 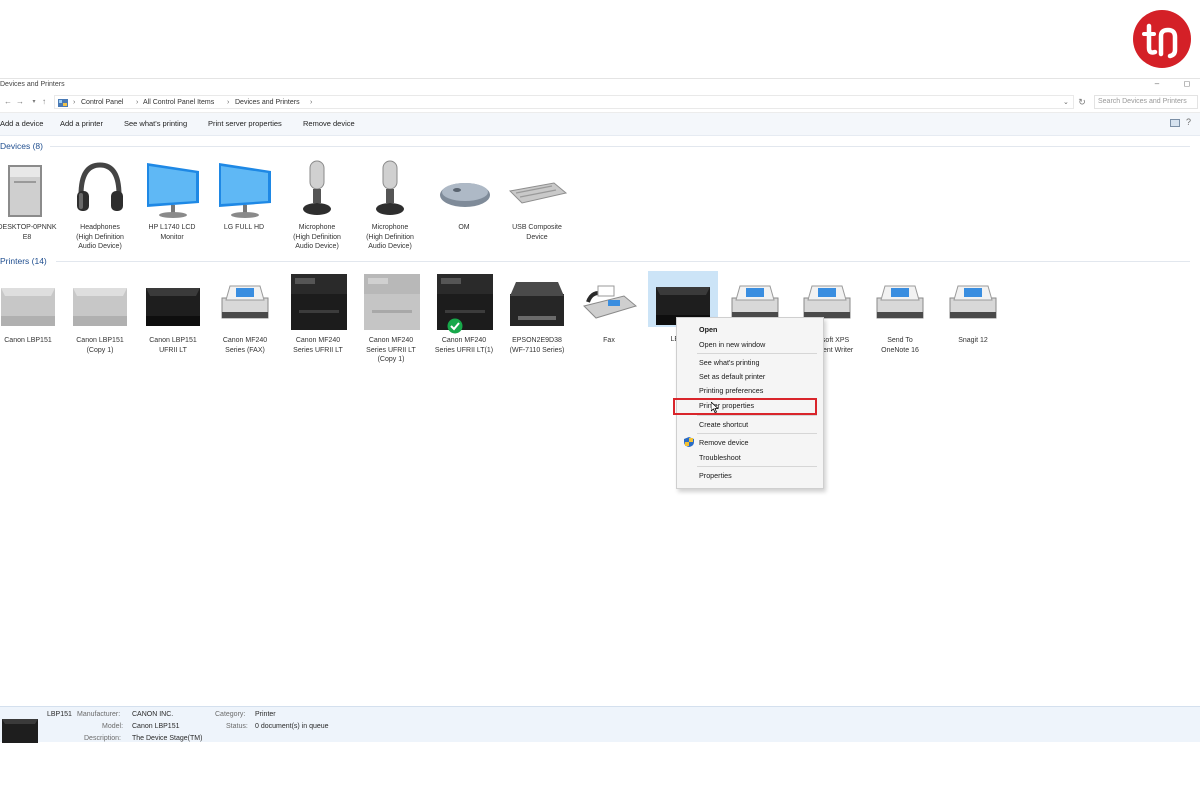 What do you see at coordinates (1157, 85) in the screenshot?
I see `minimize-button: –` at bounding box center [1157, 85].